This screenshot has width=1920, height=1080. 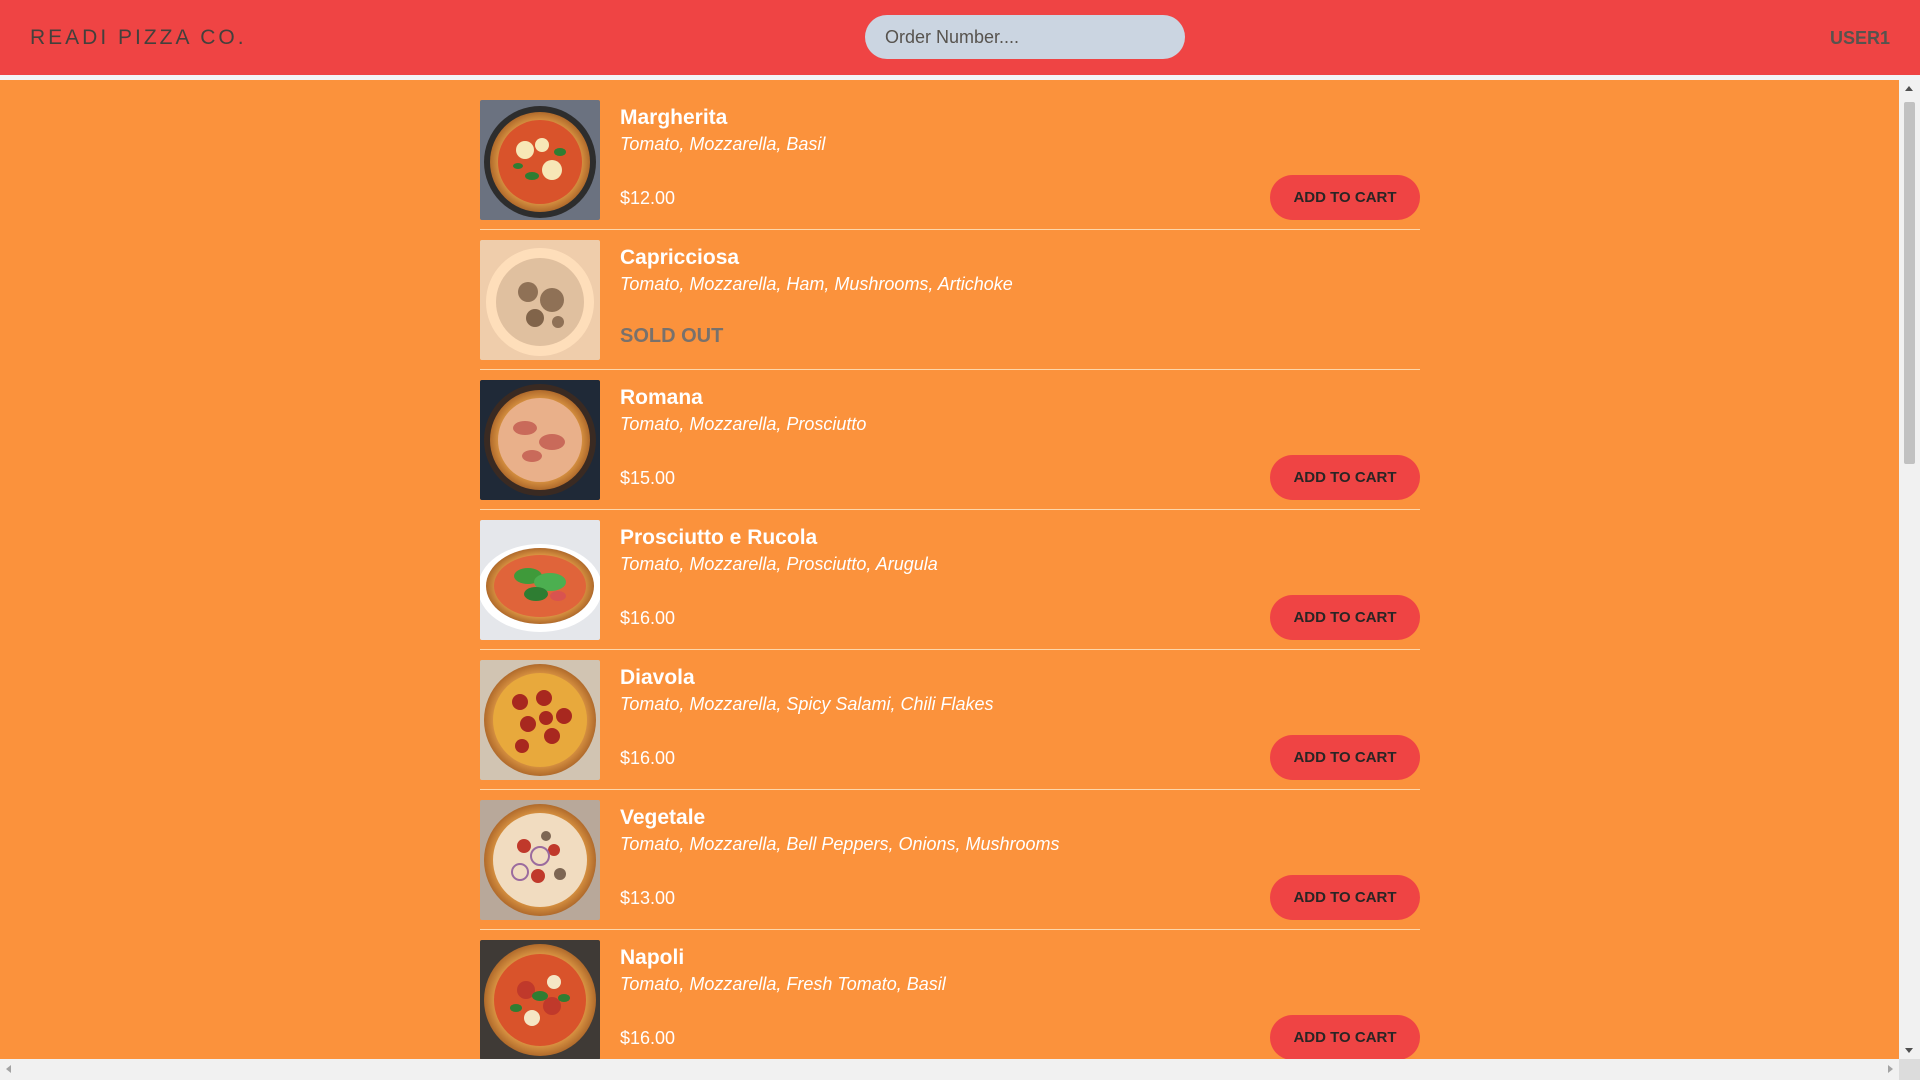 What do you see at coordinates (1909, 569) in the screenshot?
I see `vertical-scrollbar` at bounding box center [1909, 569].